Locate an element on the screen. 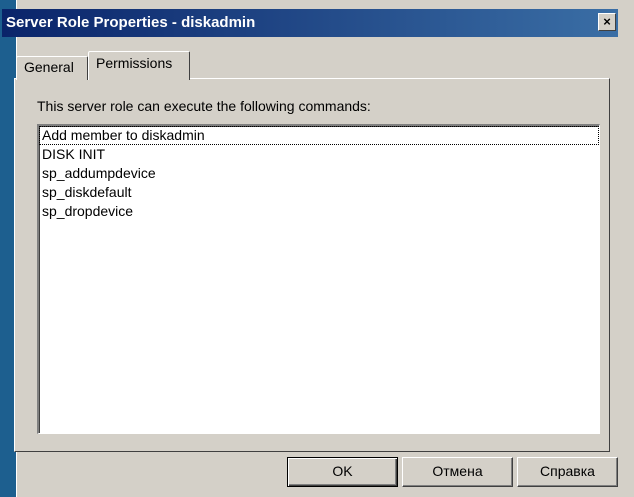 Image resolution: width=634 pixels, height=497 pixels. help-button: Справка is located at coordinates (567, 472).